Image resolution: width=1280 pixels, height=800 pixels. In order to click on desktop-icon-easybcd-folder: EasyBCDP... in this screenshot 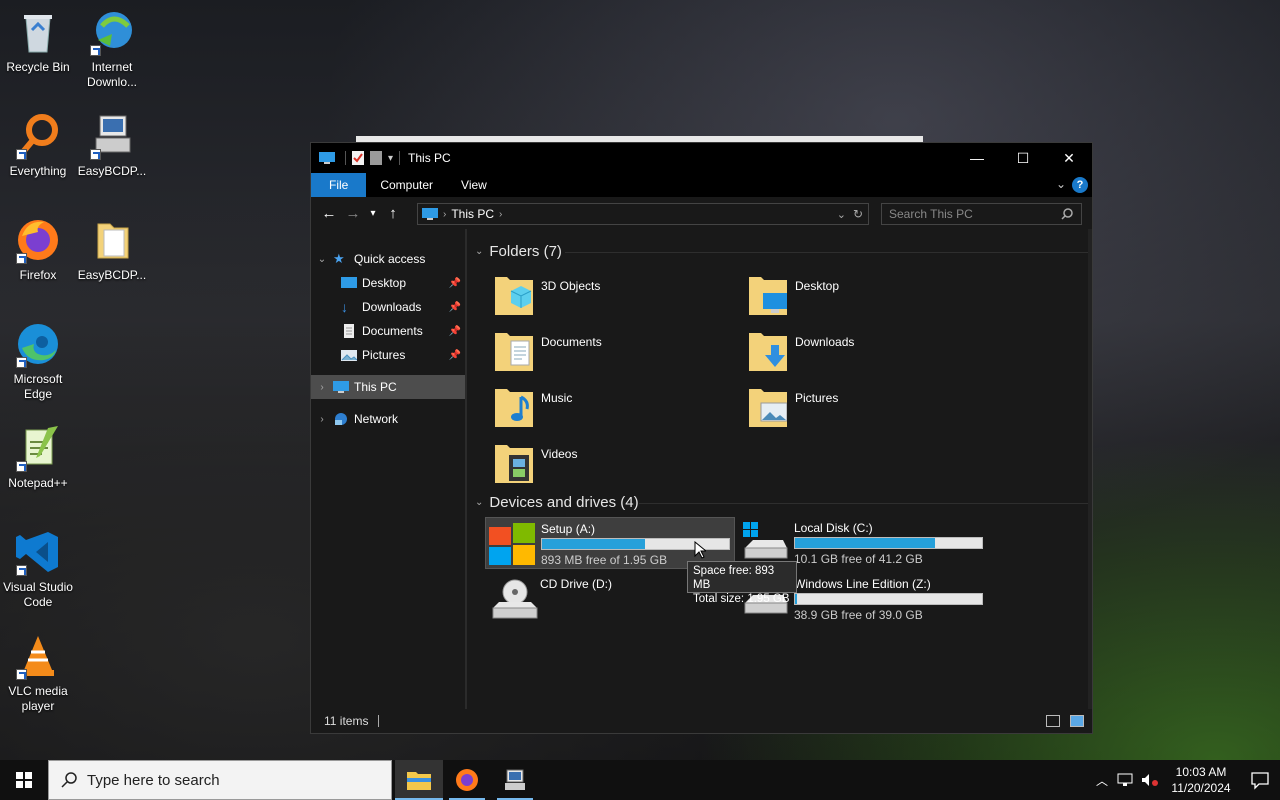, I will do `click(112, 249)`.